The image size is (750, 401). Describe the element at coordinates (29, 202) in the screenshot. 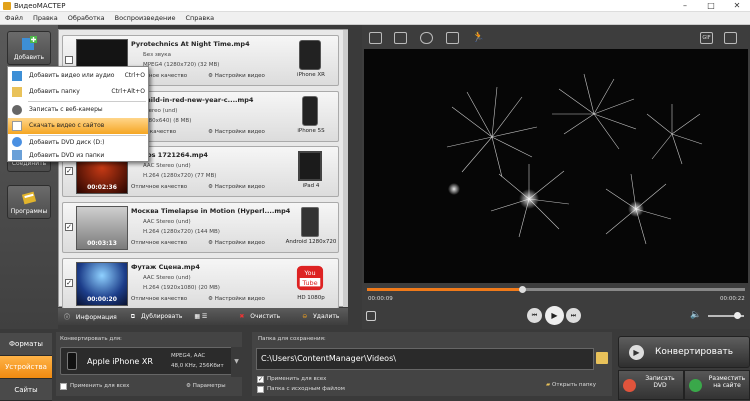

I see `programs-button: Программы` at that location.